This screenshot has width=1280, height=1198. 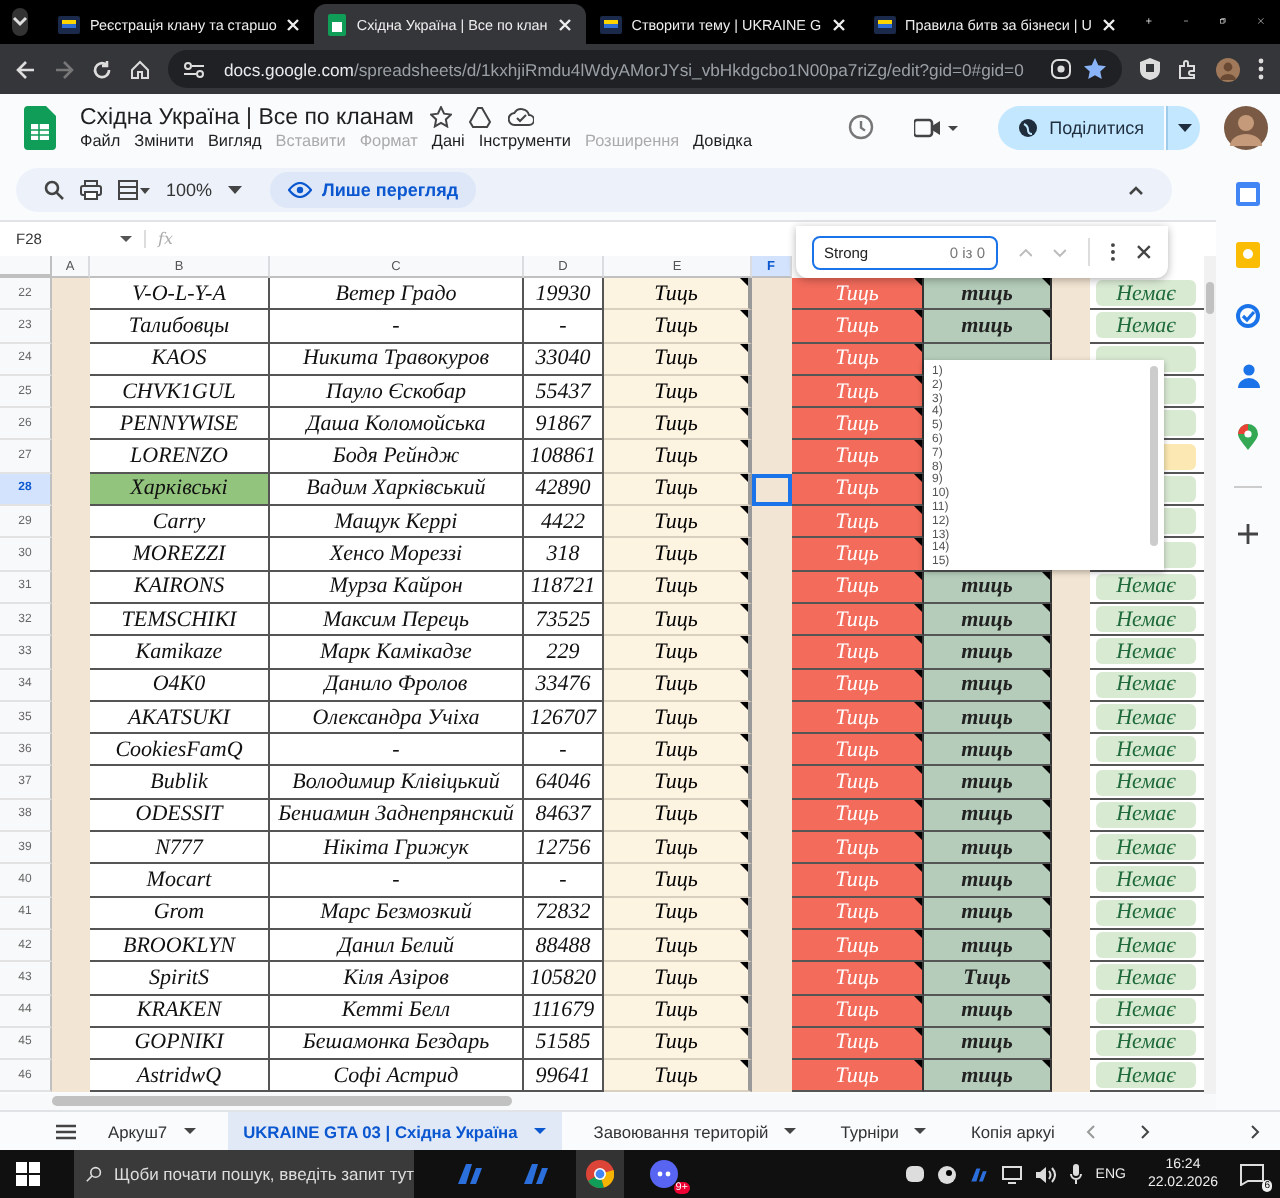 I want to click on contacts-icon, so click(x=1248, y=376).